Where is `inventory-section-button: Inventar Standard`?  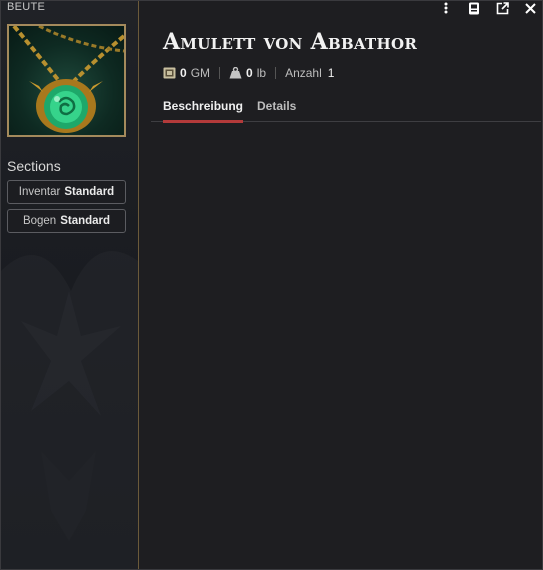 inventory-section-button: Inventar Standard is located at coordinates (66, 192).